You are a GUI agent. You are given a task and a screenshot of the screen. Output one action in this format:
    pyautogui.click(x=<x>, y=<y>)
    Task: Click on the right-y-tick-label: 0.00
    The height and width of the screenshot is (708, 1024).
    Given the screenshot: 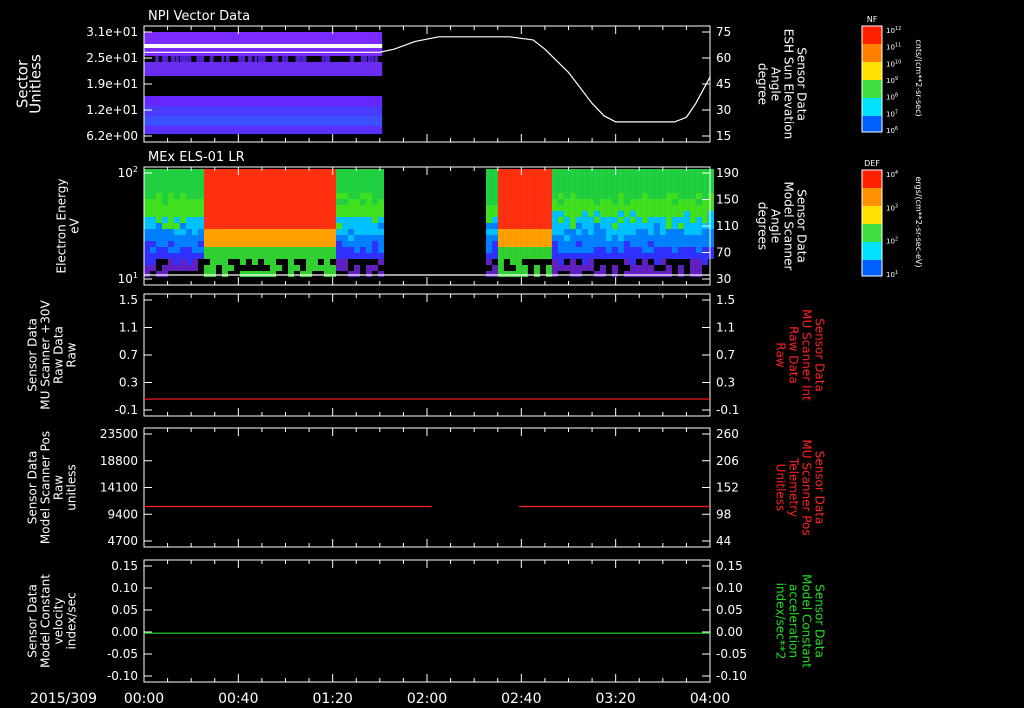 What is the action you would take?
    pyautogui.click(x=729, y=632)
    